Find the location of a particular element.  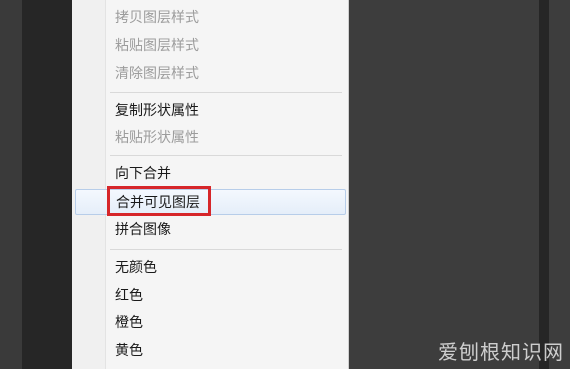

menu-item-merge-down: 向下合并 is located at coordinates (209, 174).